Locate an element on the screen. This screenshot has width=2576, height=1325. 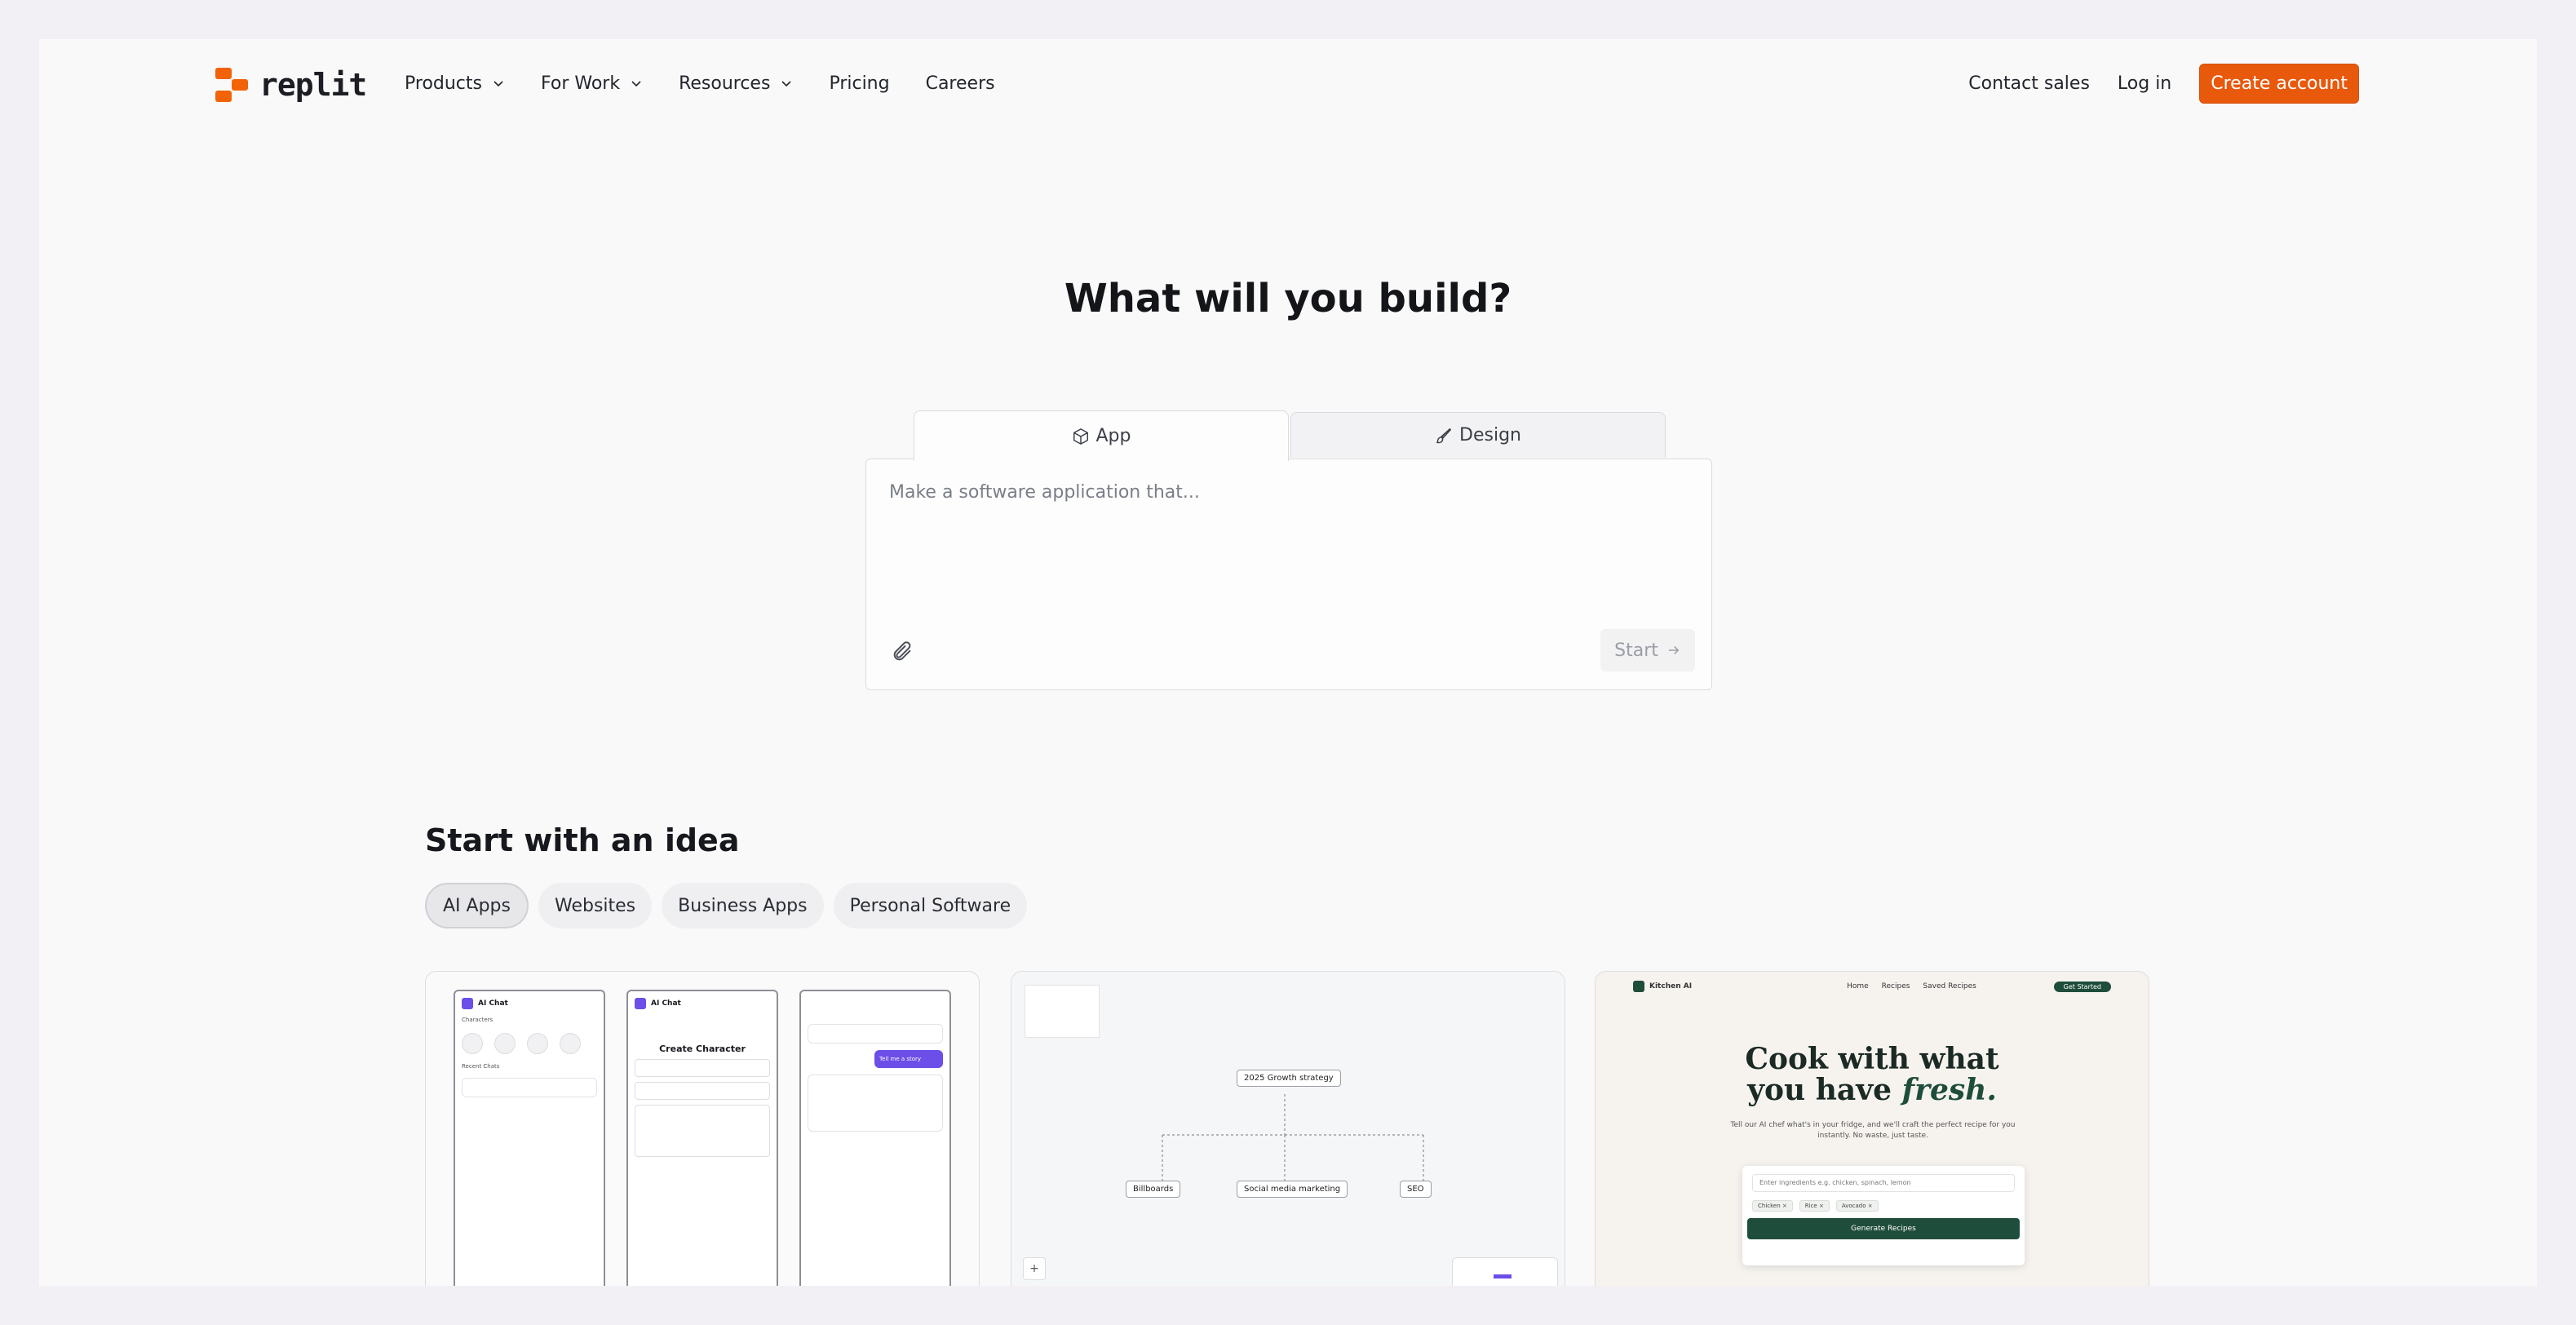
ideas-section-title: Start with an idea is located at coordinates (582, 840).